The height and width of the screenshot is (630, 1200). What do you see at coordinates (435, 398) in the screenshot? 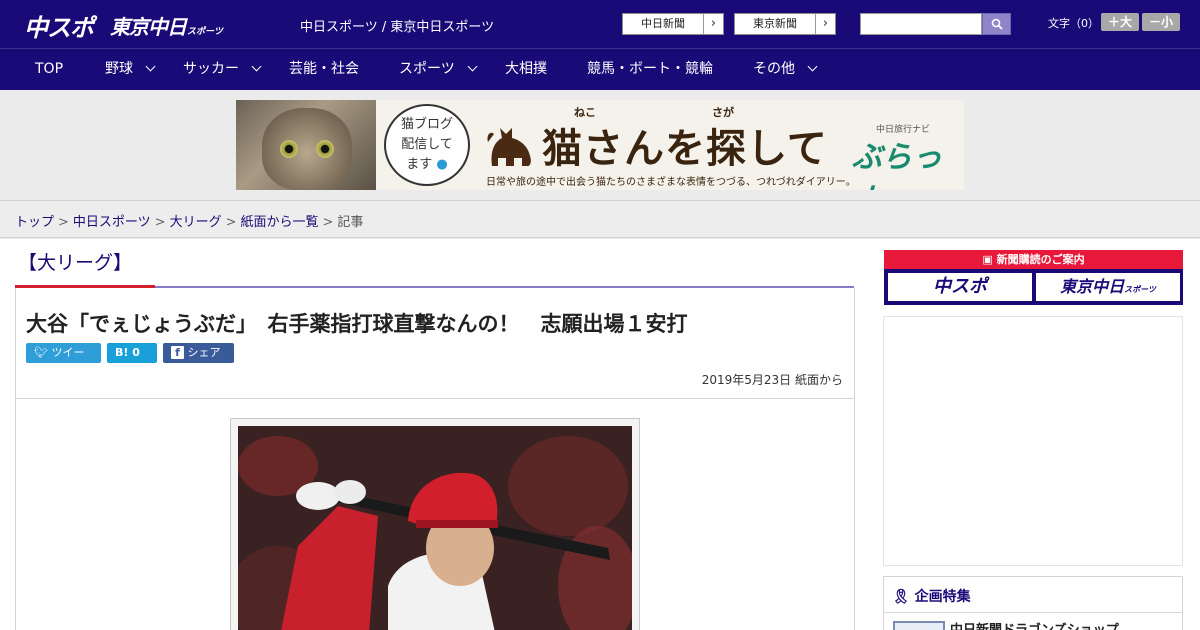
I see `header-divider` at bounding box center [435, 398].